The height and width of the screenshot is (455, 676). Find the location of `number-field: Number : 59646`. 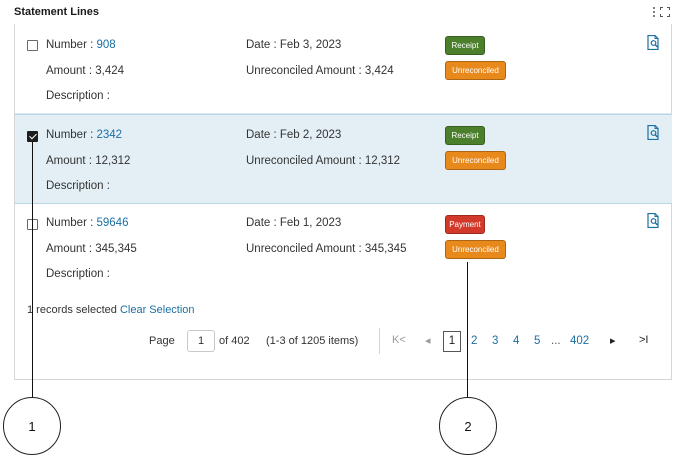

number-field: Number : 59646 is located at coordinates (87, 223).